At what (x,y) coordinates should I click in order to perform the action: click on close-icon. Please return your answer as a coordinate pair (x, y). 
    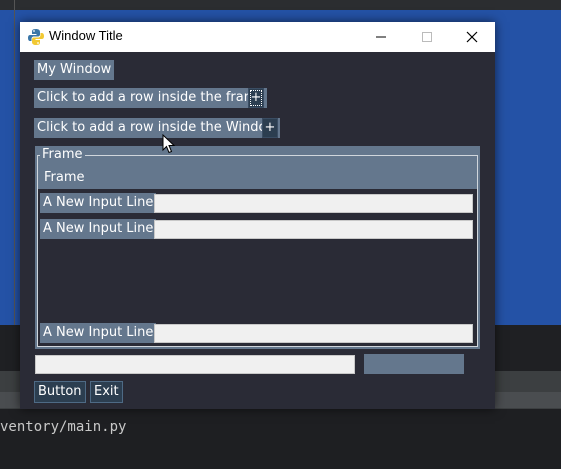
    Looking at the image, I should click on (472, 37).